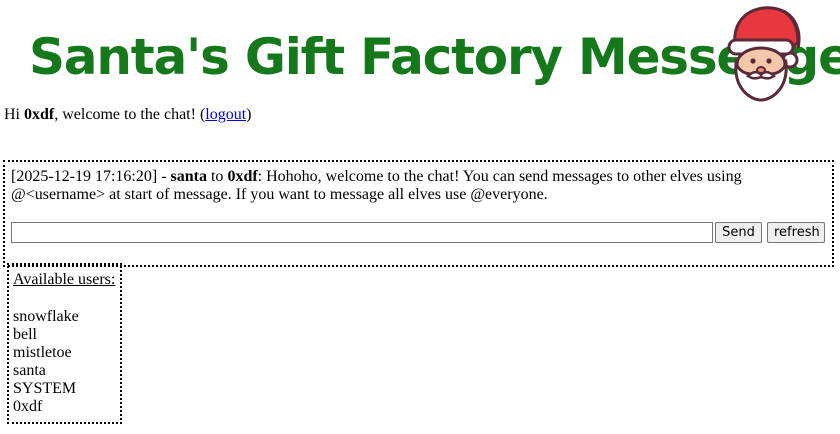 The height and width of the screenshot is (434, 840). I want to click on current-username: 0xdf, so click(39, 114).